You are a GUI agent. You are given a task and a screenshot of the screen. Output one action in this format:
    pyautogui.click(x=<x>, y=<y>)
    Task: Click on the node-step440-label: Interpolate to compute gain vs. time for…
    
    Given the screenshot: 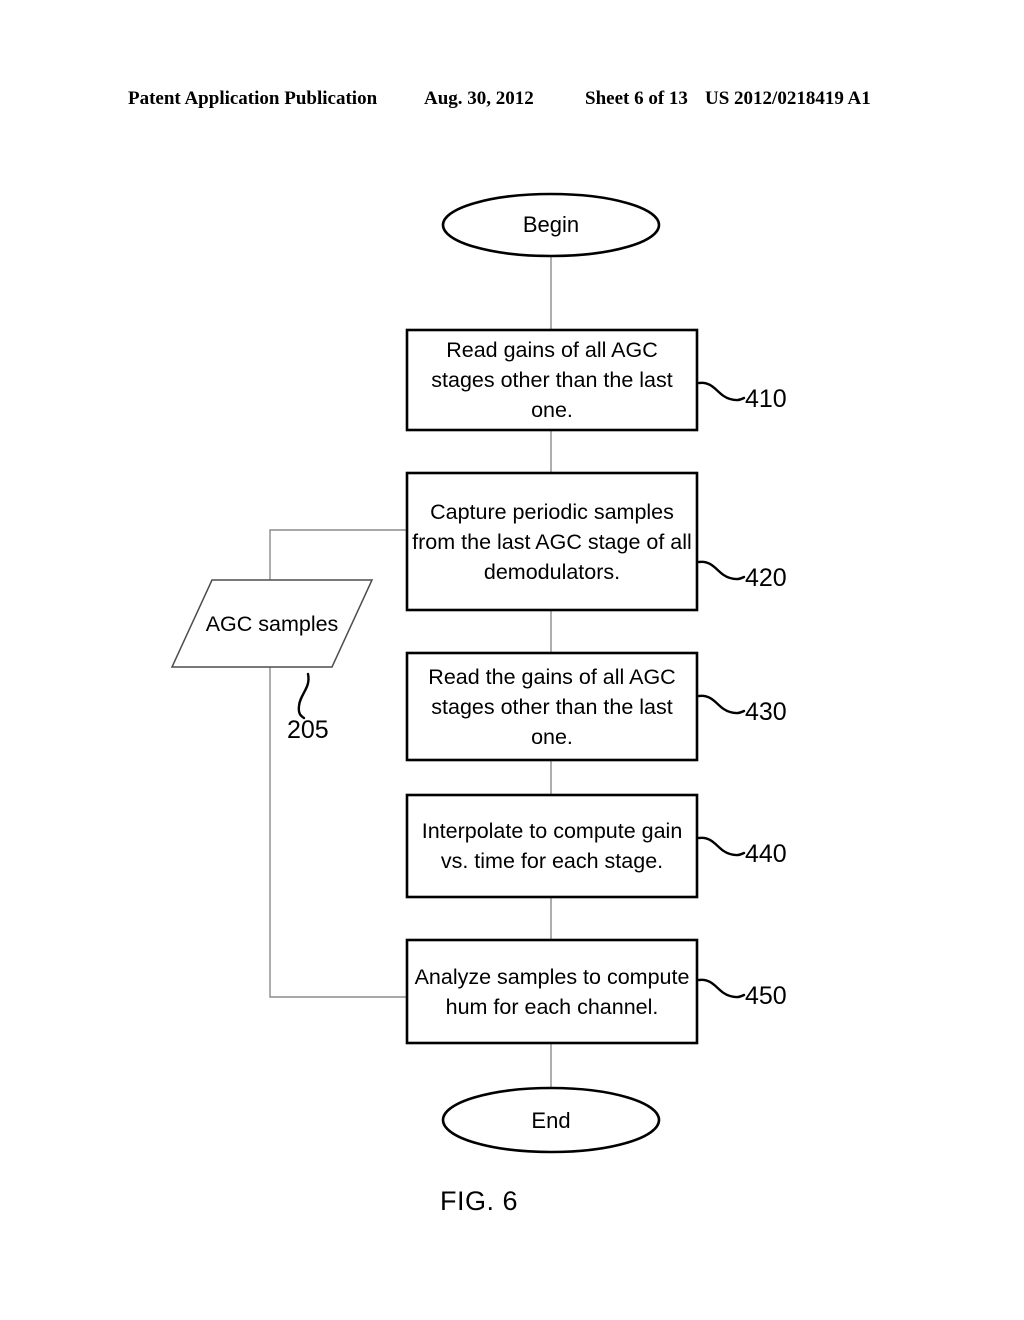 What is the action you would take?
    pyautogui.click(x=552, y=846)
    